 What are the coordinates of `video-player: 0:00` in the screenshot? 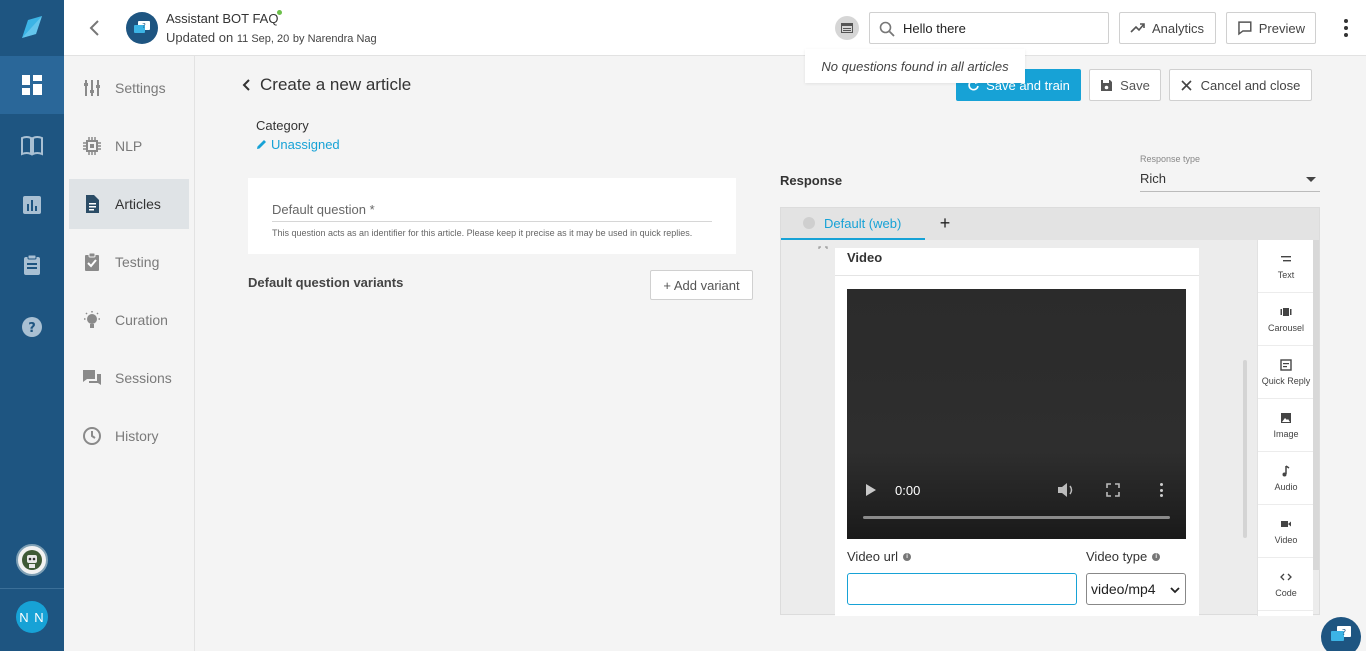 It's located at (1016, 414).